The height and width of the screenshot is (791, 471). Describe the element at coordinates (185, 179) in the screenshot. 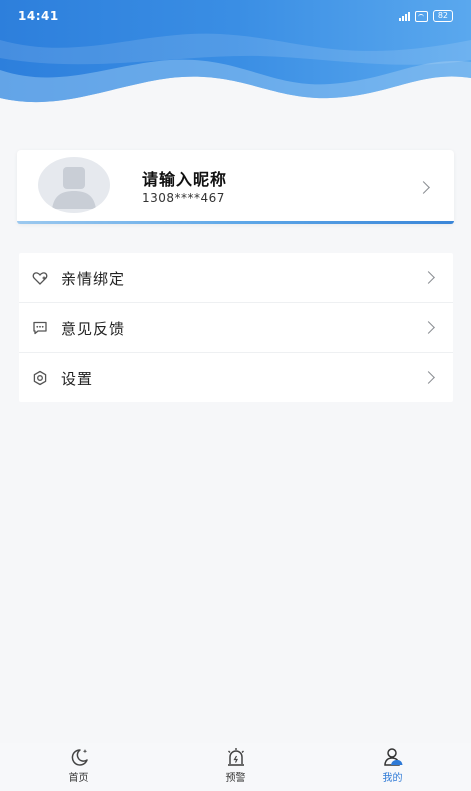

I see `nickname: 请输入昵称` at that location.